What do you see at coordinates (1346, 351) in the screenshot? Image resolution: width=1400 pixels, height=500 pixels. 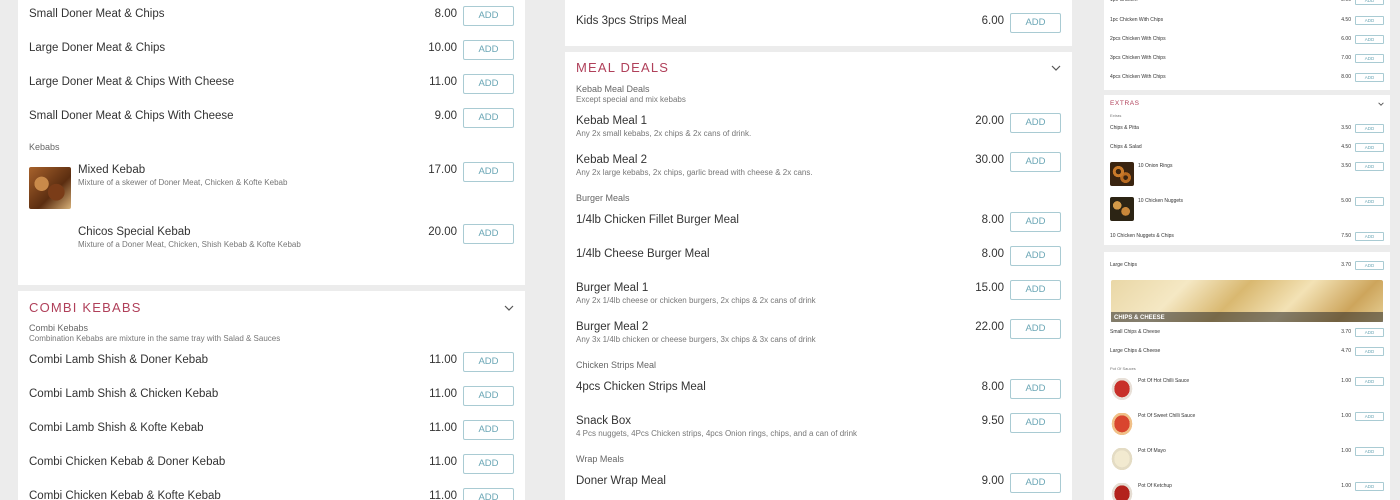 I see `menu-item-price: 4.70` at bounding box center [1346, 351].